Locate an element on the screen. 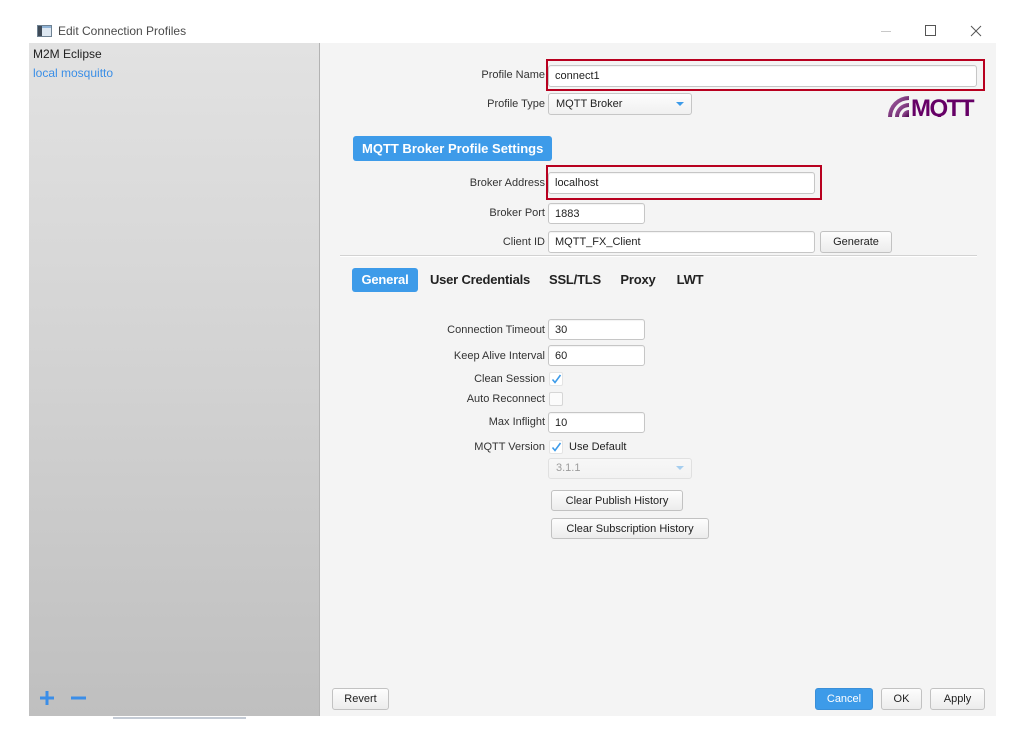  max-inflight-input is located at coordinates (596, 422).